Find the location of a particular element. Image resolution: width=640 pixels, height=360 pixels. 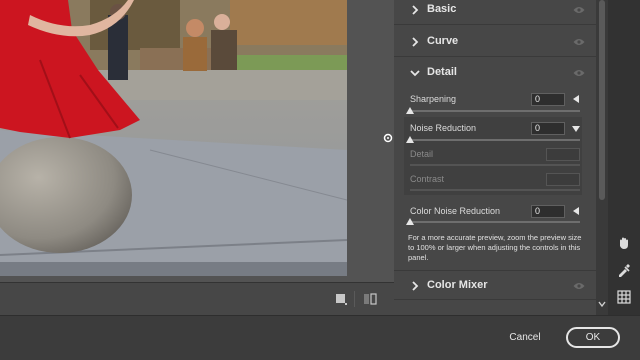

ok-button: OK is located at coordinates (593, 337).